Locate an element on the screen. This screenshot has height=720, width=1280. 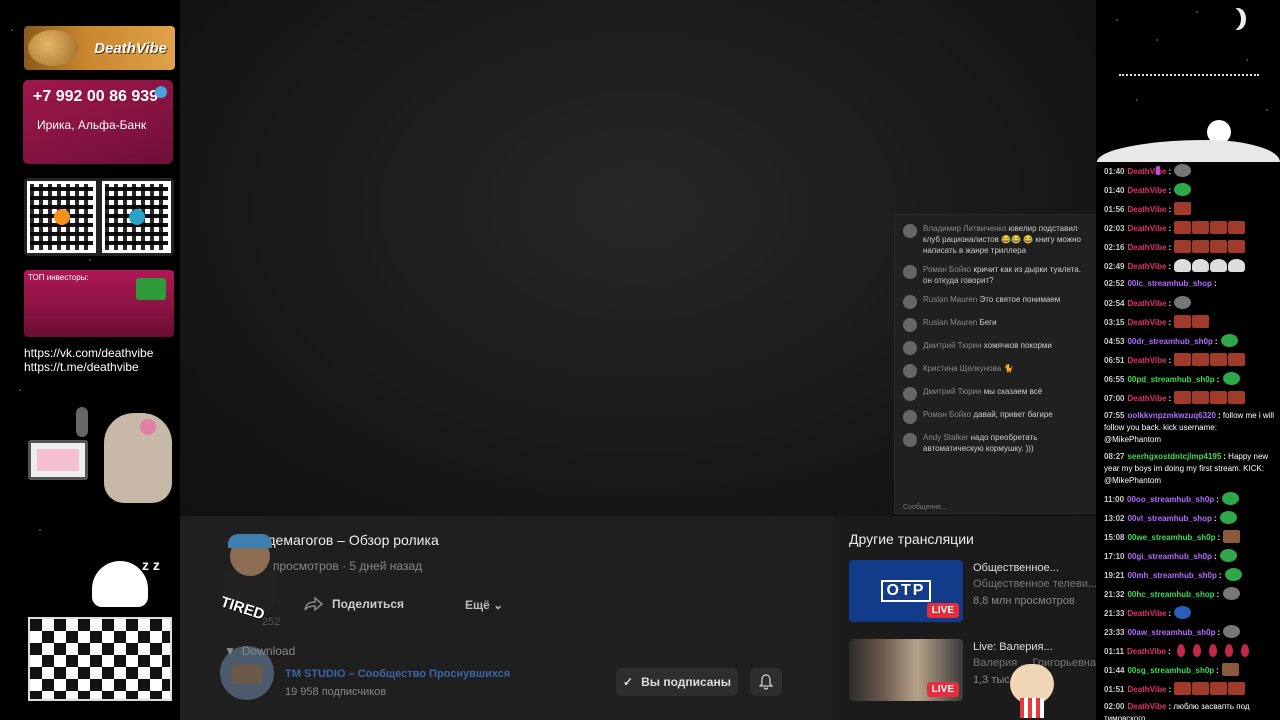
chat-timestamp: 01:51 is located at coordinates (1114, 689).